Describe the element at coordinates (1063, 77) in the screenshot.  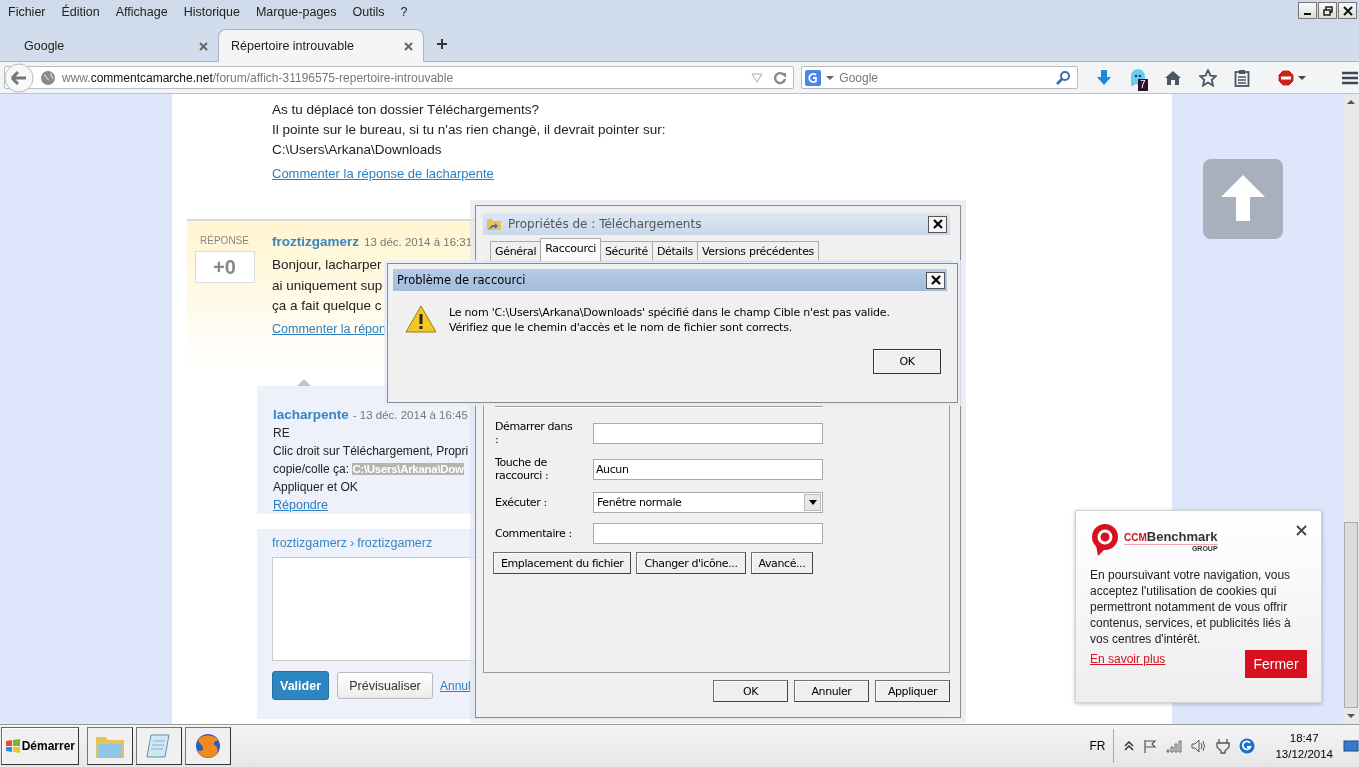
I see `search-icon` at that location.